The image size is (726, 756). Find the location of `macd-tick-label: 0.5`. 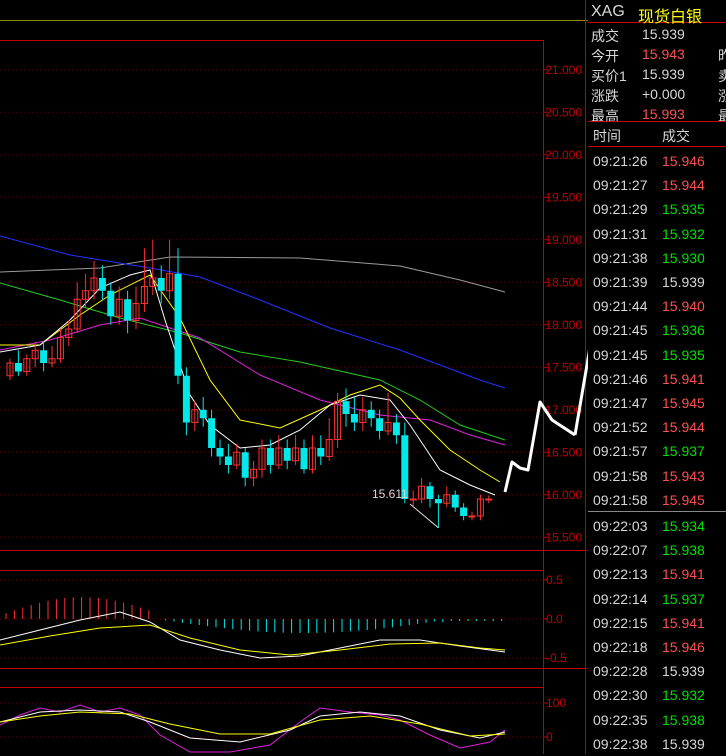

macd-tick-label: 0.5 is located at coordinates (554, 580).